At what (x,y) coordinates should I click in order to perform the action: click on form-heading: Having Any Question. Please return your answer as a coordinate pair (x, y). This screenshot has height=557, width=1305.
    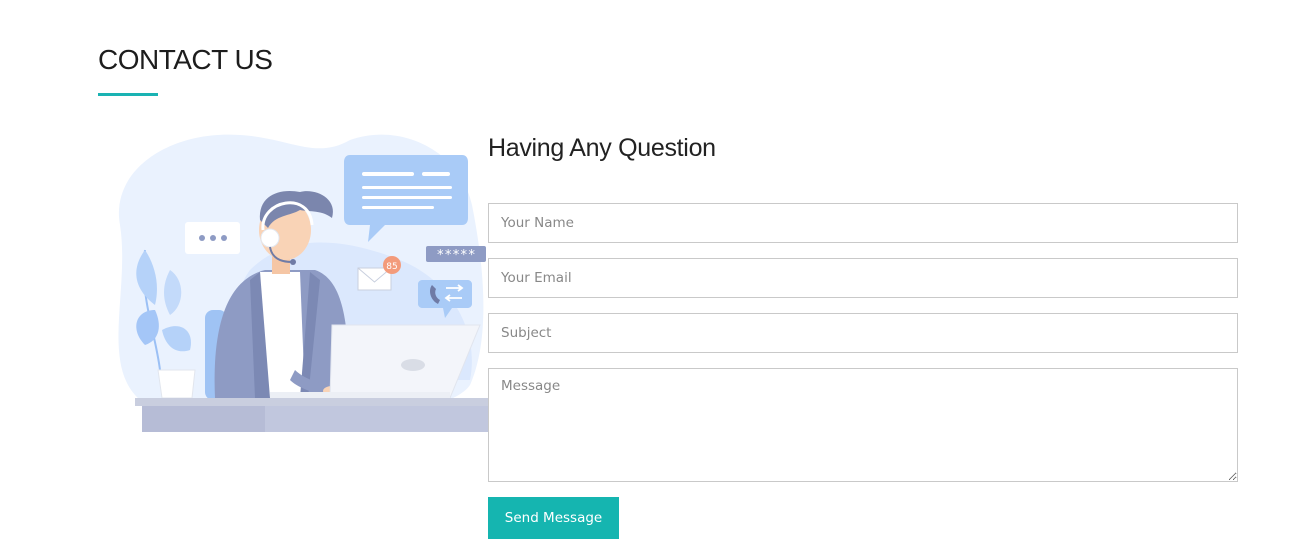
    Looking at the image, I should click on (602, 148).